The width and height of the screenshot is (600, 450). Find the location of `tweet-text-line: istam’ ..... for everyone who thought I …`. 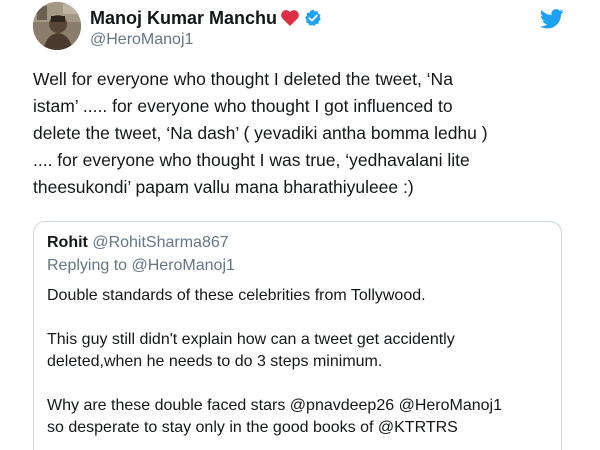

tweet-text-line: istam’ ..... for everyone who thought I … is located at coordinates (243, 106).